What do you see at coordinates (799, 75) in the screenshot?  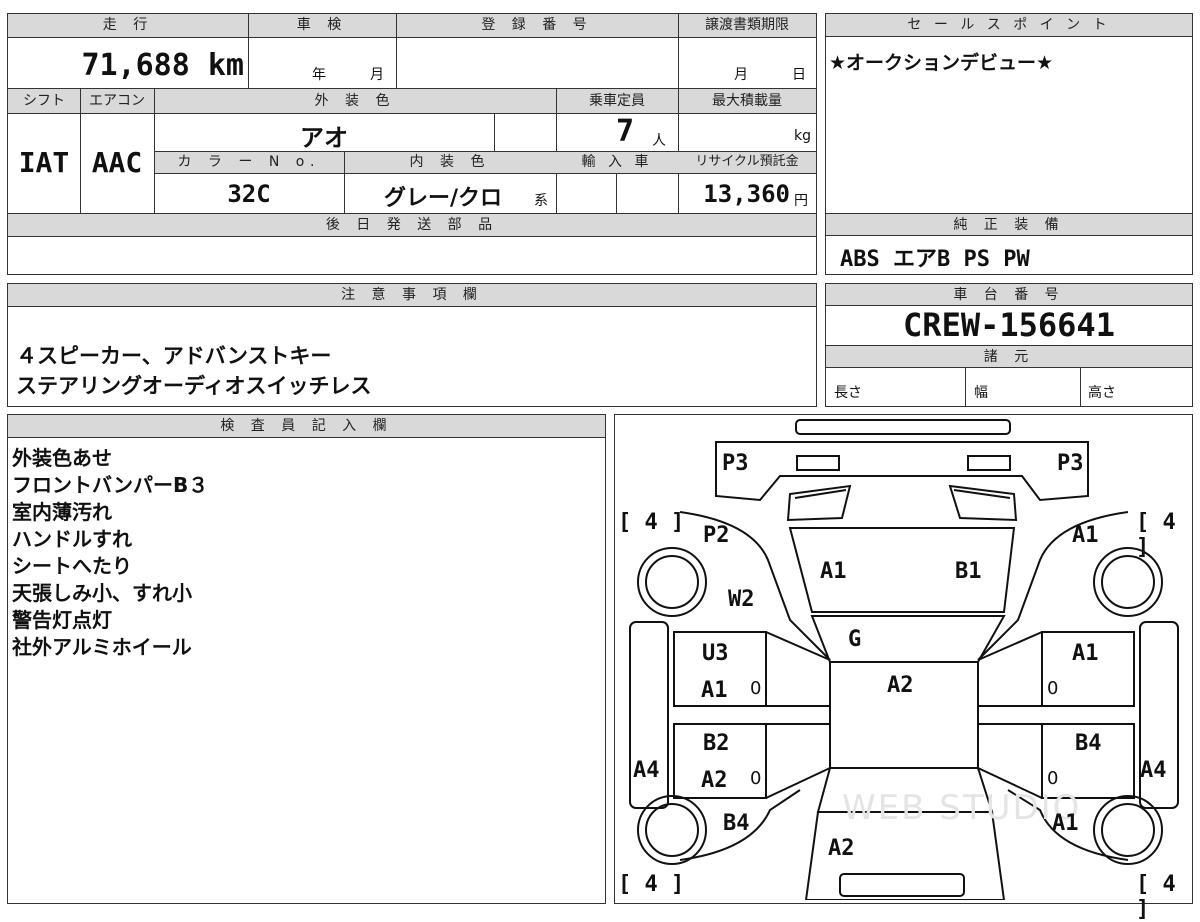 I see `doc-day: 日` at bounding box center [799, 75].